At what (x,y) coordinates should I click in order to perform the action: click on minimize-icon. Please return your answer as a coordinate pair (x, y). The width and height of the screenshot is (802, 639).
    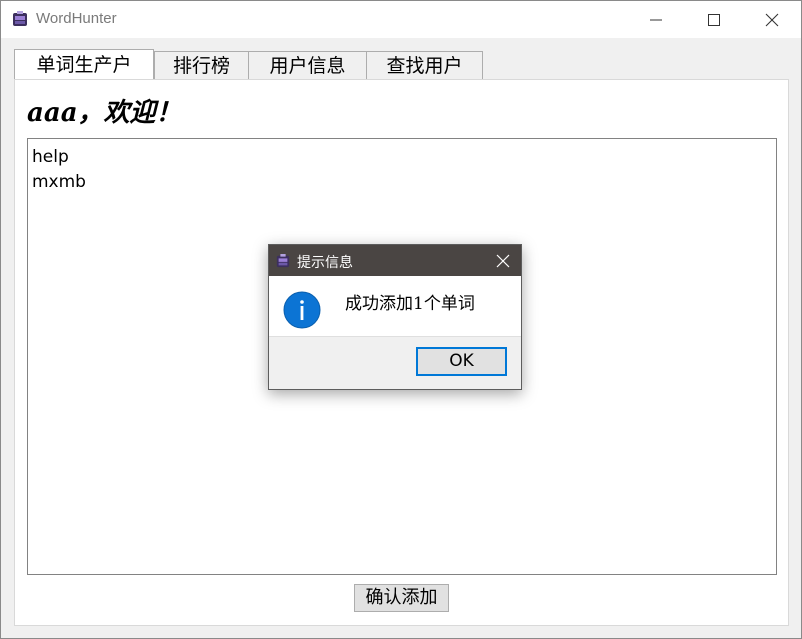
    Looking at the image, I should click on (656, 20).